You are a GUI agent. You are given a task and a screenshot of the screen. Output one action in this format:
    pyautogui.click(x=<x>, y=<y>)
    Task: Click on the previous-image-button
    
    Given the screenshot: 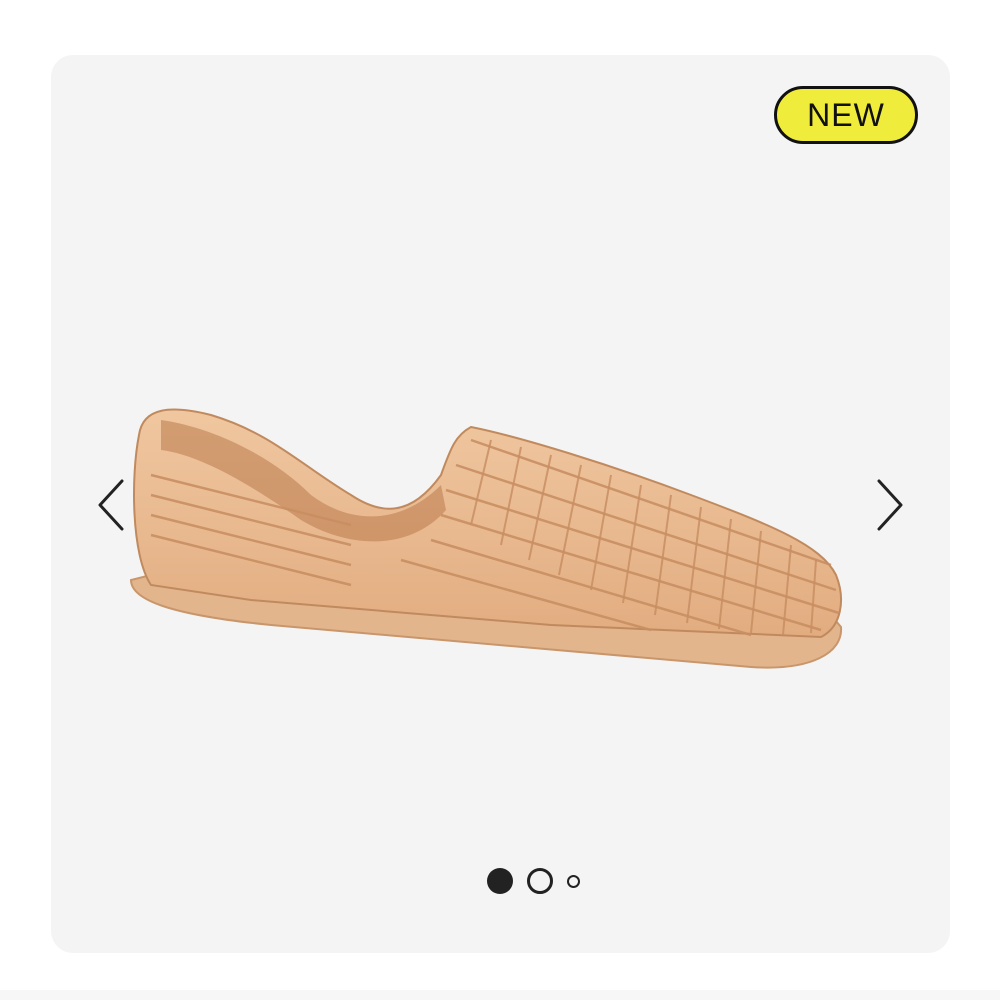 What is the action you would take?
    pyautogui.click(x=111, y=505)
    